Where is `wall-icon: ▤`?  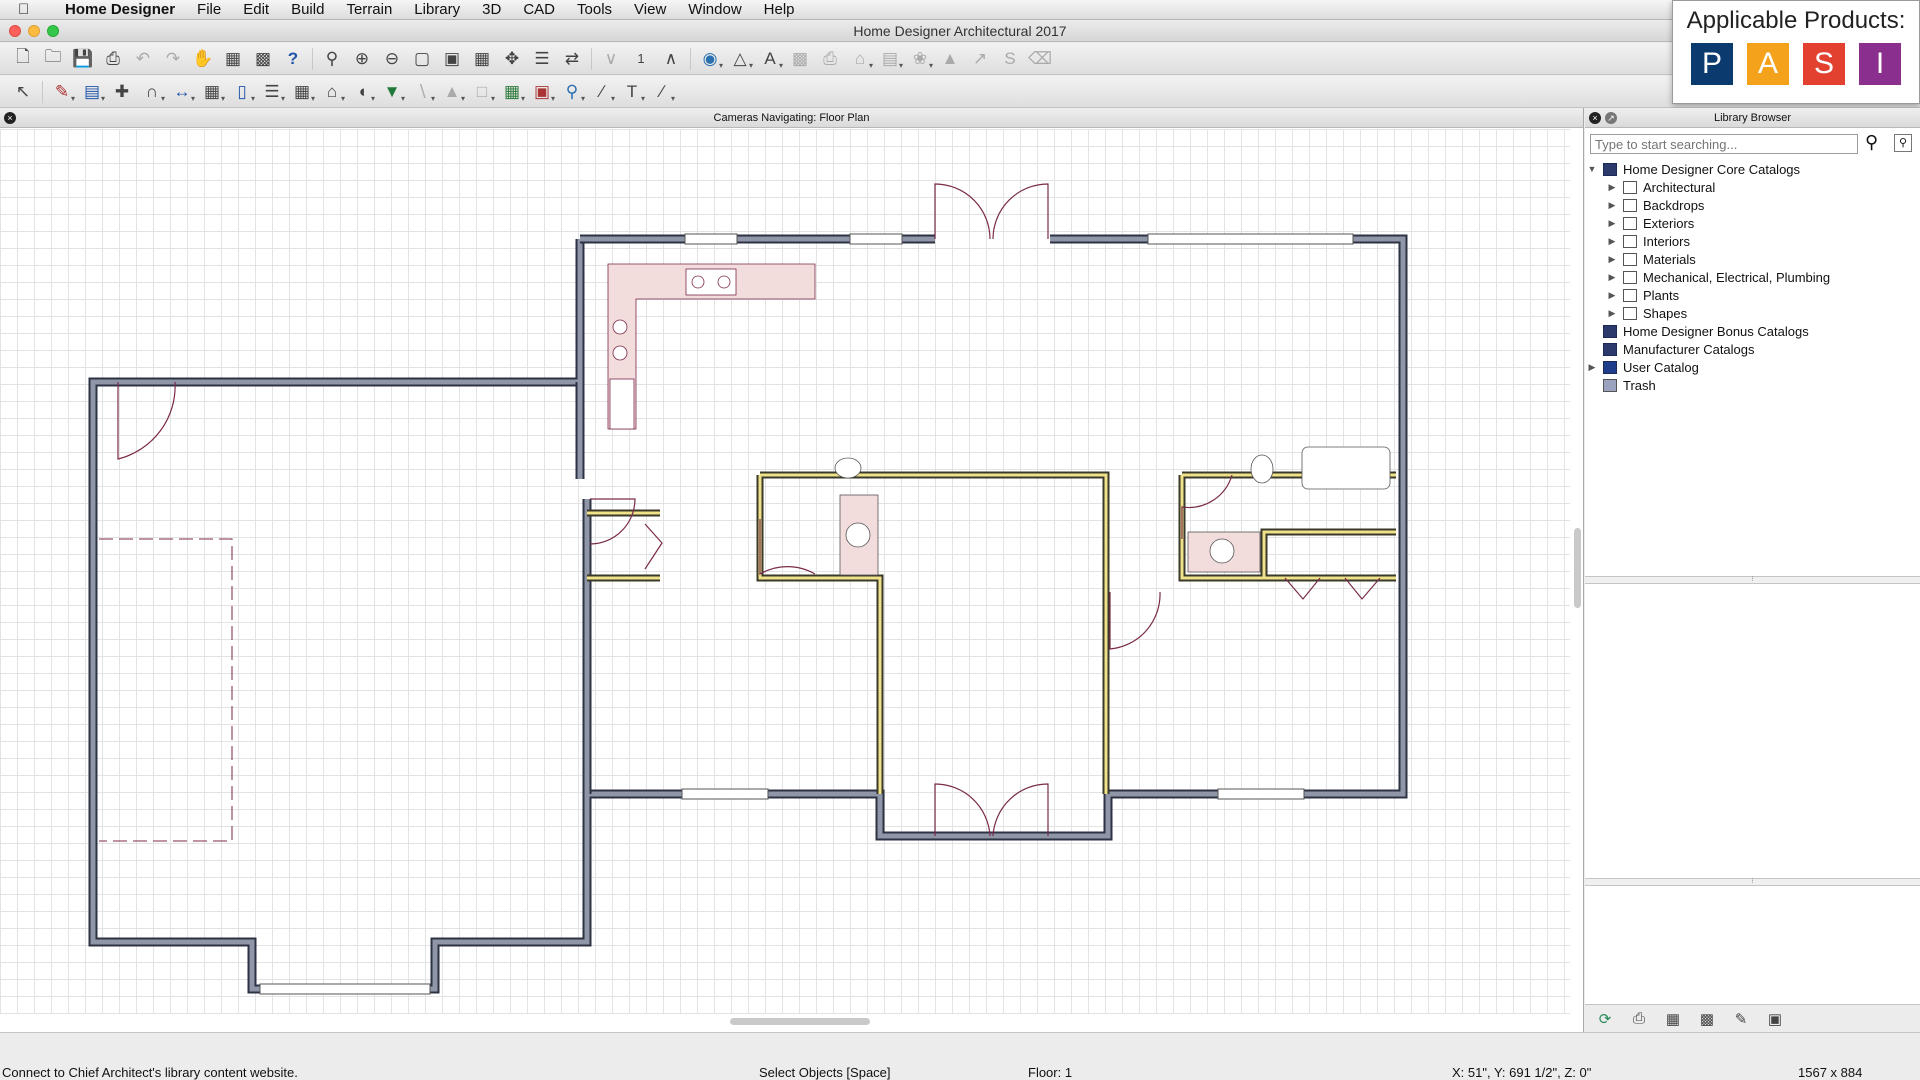 wall-icon: ▤ is located at coordinates (92, 92).